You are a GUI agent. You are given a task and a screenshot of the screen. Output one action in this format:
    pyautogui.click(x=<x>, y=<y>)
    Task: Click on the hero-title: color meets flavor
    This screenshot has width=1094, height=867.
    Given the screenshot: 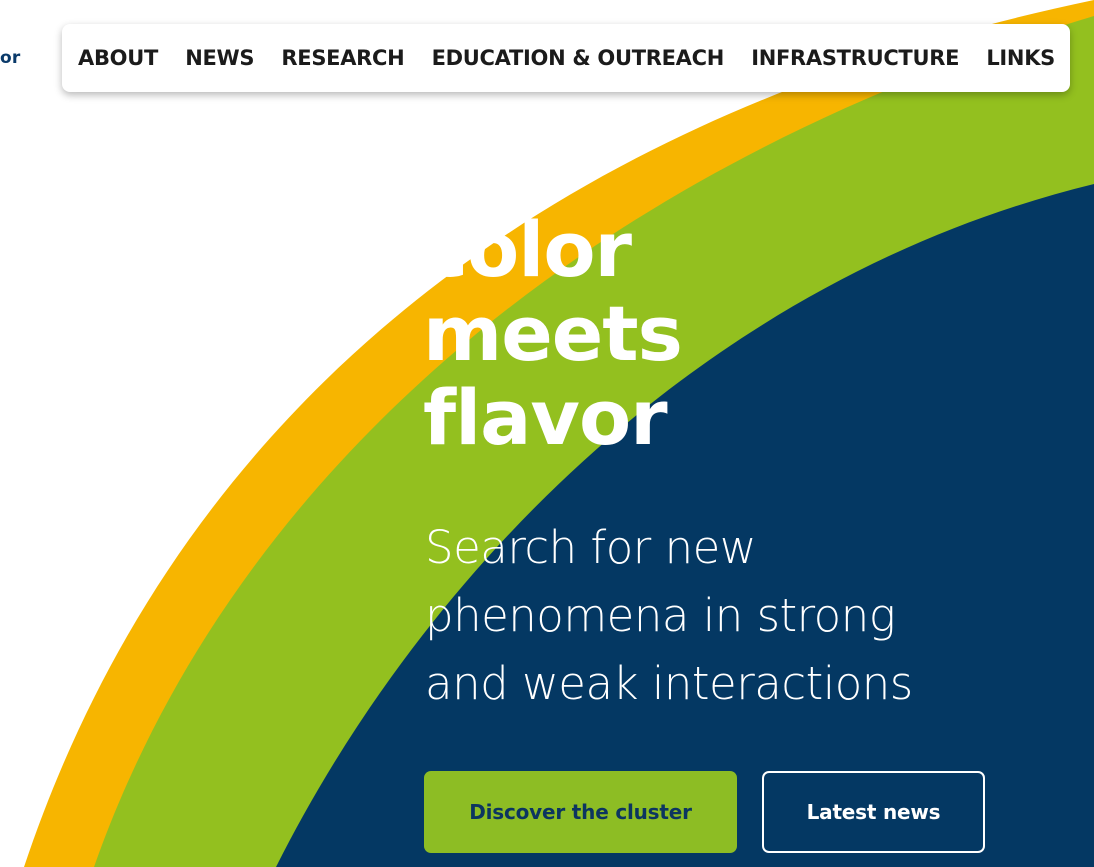 What is the action you would take?
    pyautogui.click(x=553, y=333)
    